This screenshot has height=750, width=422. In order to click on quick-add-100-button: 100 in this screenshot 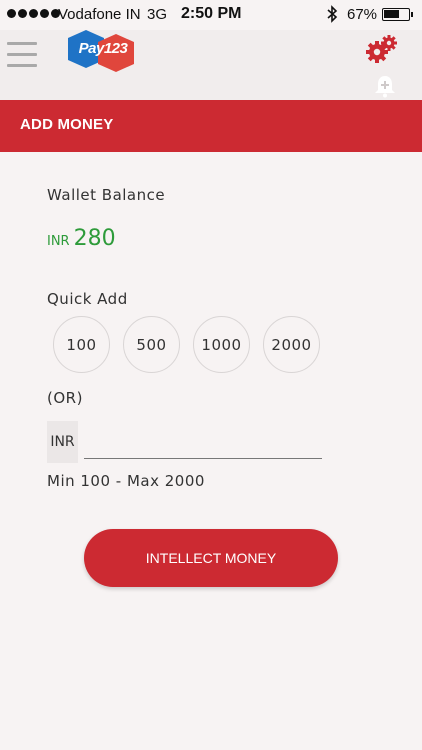, I will do `click(81, 344)`.